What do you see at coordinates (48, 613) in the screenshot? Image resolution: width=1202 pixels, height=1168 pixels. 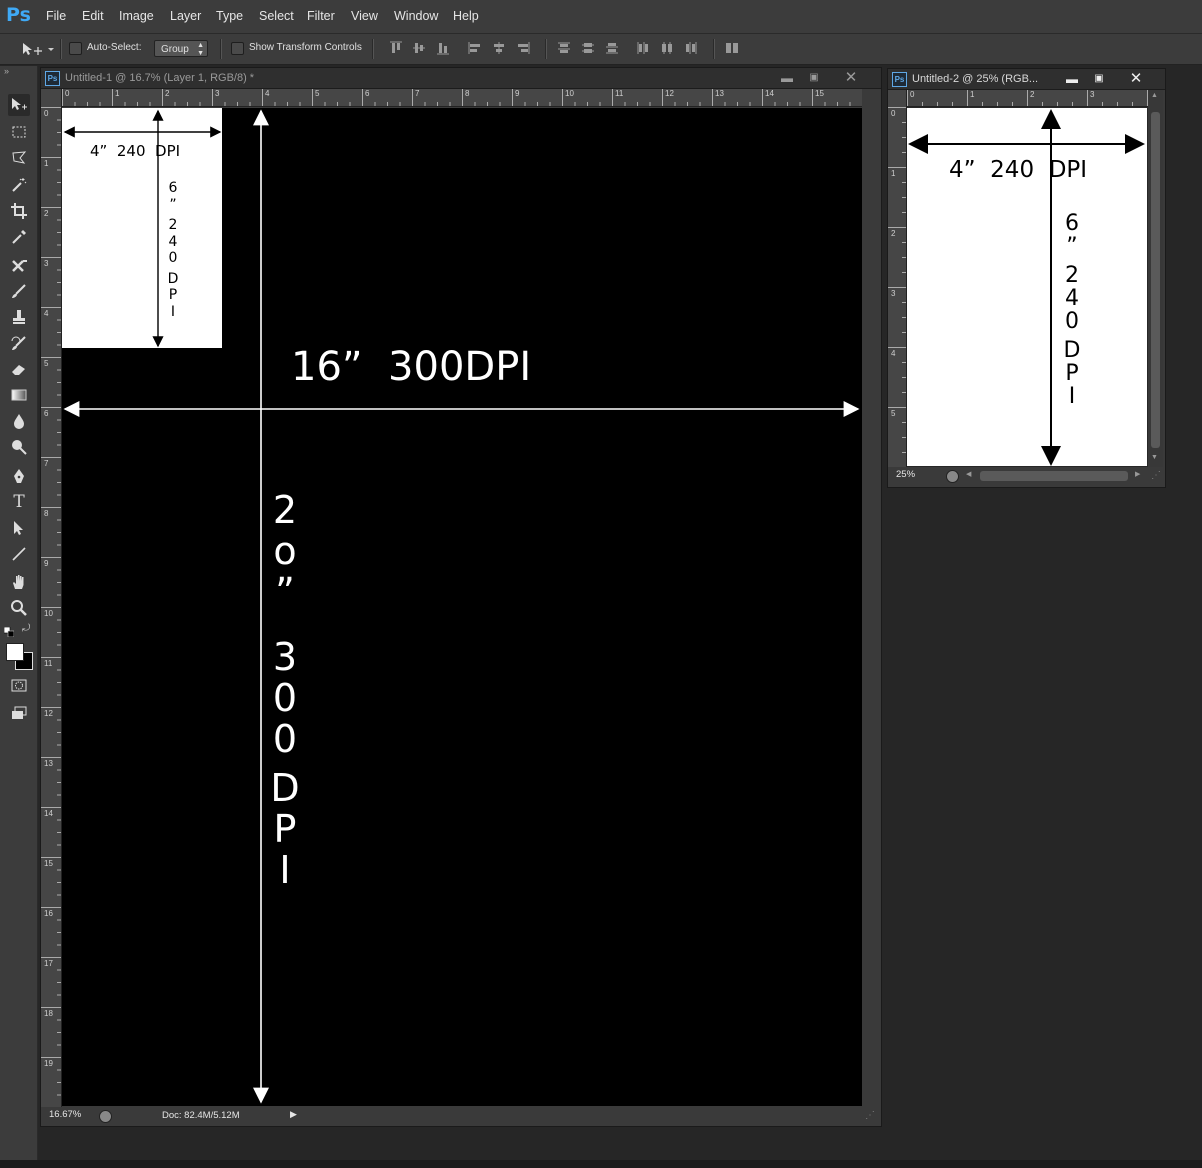 I see `ruler-label: 10` at bounding box center [48, 613].